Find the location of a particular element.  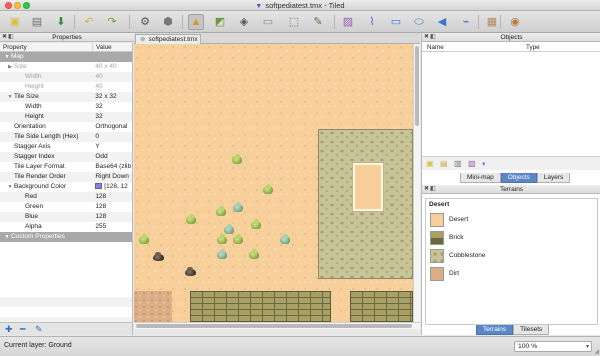

object-properties-icon: ▧ is located at coordinates (472, 163).